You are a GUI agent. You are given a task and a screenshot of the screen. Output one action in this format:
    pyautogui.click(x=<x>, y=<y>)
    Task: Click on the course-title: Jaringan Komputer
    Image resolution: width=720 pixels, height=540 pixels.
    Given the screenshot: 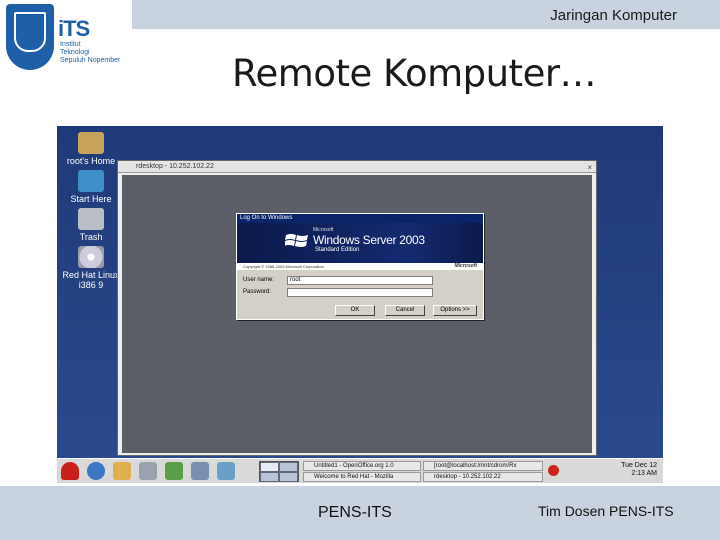 What is the action you would take?
    pyautogui.click(x=613, y=15)
    